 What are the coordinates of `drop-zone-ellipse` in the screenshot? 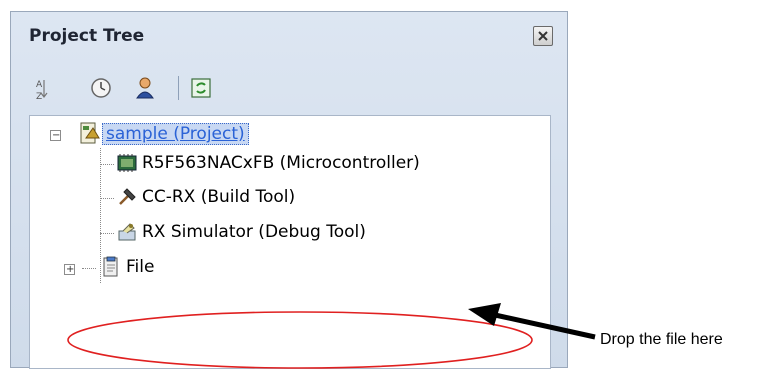 It's located at (300, 340).